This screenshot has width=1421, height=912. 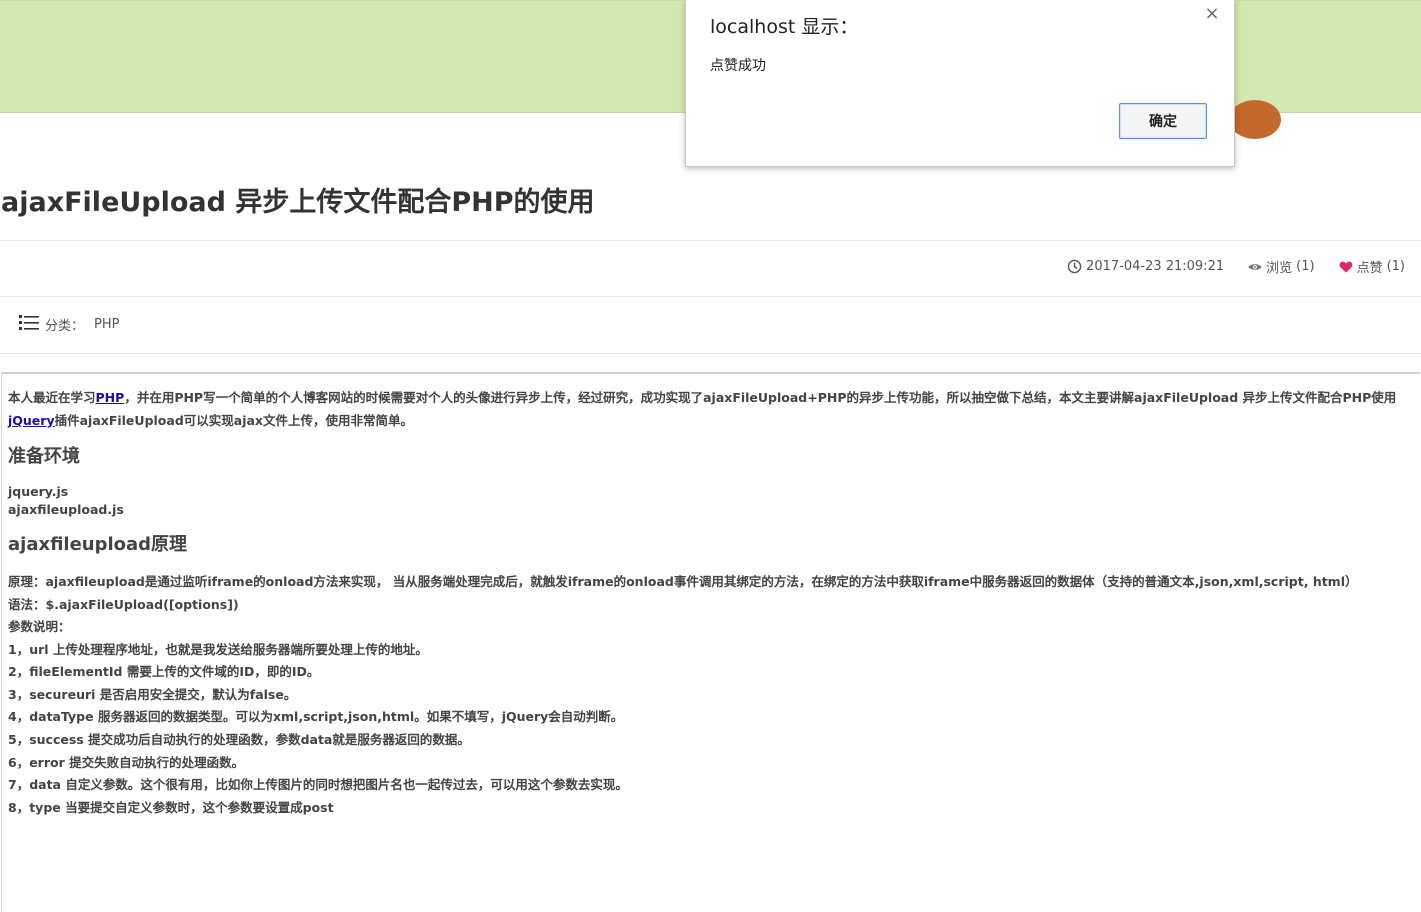 What do you see at coordinates (44, 456) in the screenshot?
I see `heading-environment: 准备环境` at bounding box center [44, 456].